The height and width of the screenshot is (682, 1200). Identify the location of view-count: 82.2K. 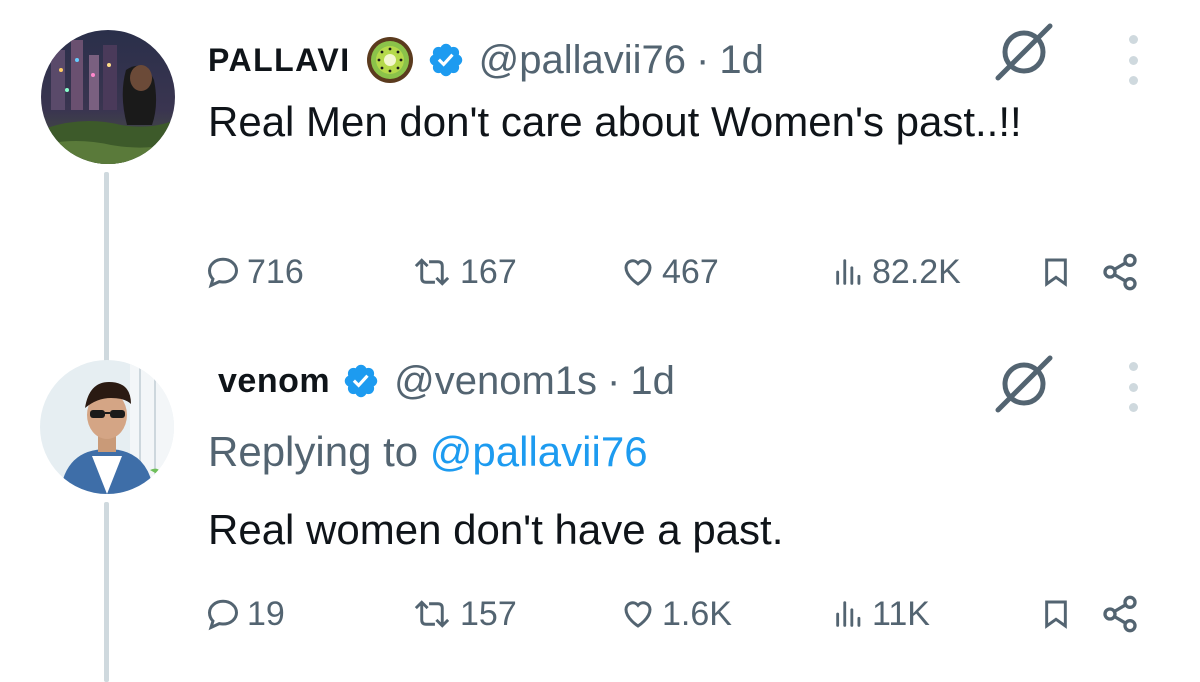
(916, 271).